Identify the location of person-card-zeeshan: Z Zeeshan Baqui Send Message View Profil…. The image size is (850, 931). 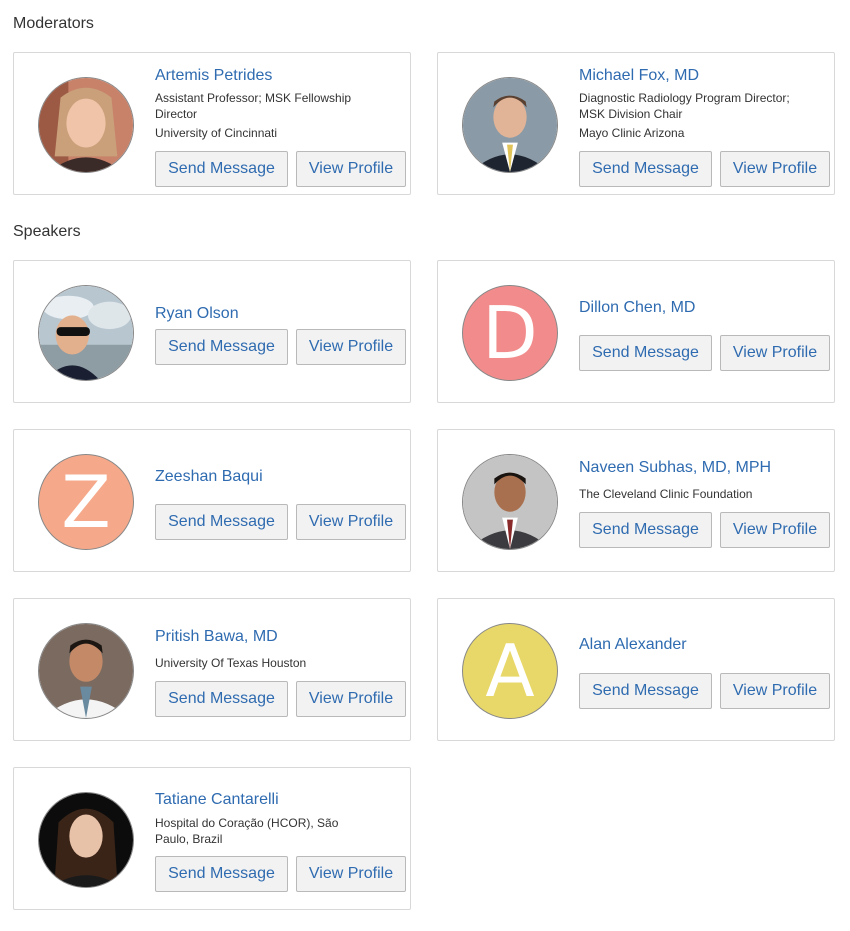
(212, 500).